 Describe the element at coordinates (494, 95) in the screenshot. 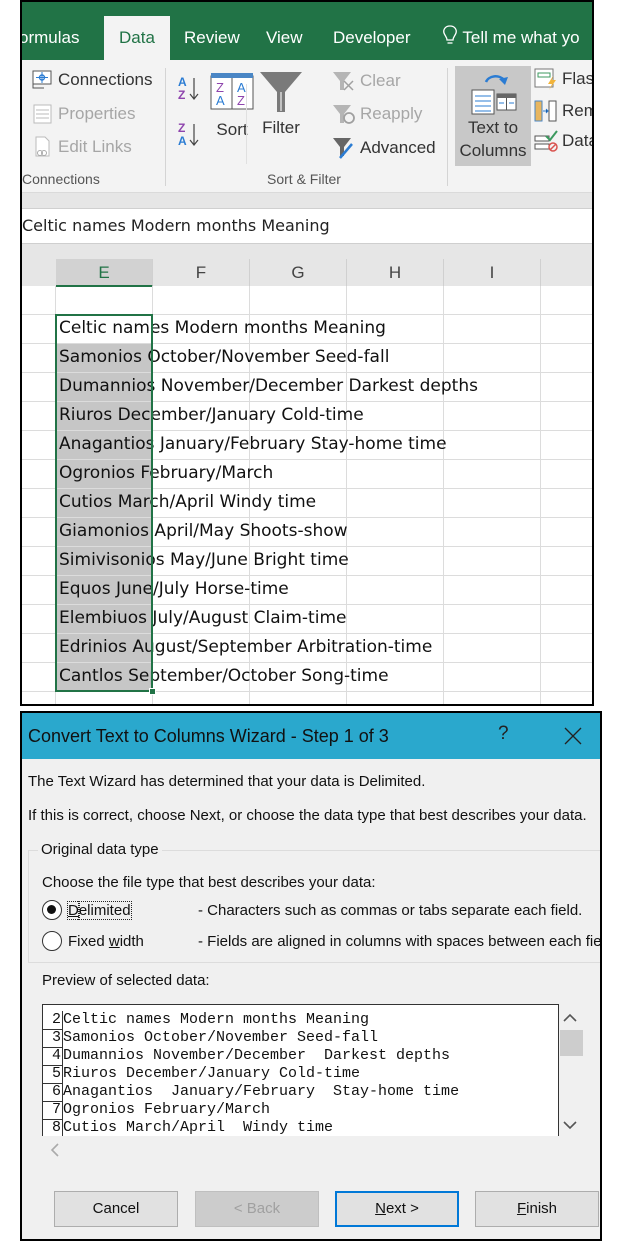

I see `text-to-columns-icon` at that location.